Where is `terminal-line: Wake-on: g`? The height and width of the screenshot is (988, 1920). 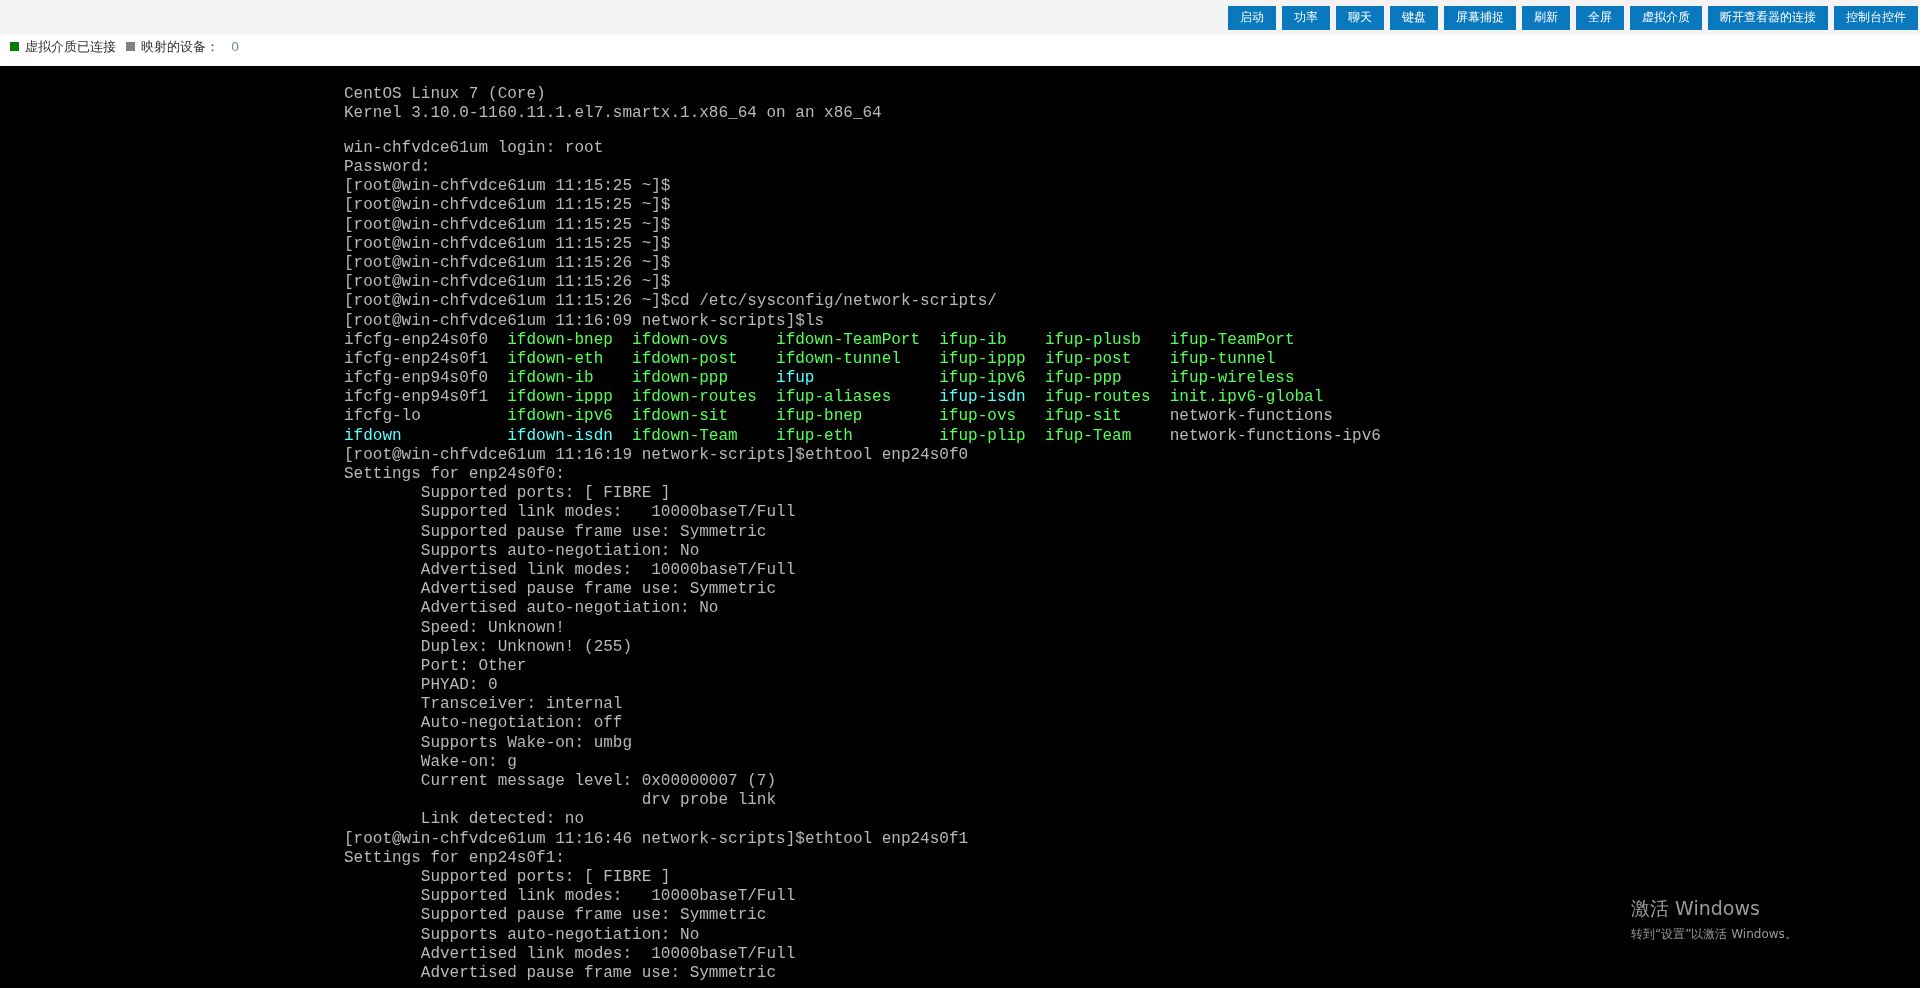
terminal-line: Wake-on: g is located at coordinates (468, 762).